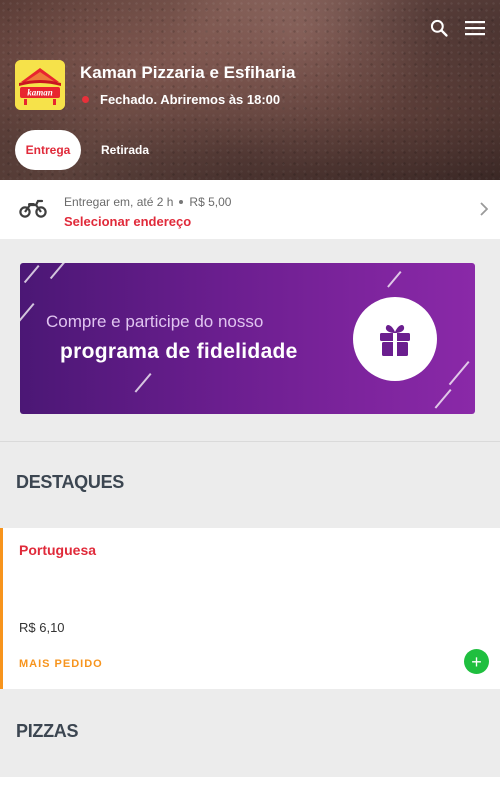 Image resolution: width=500 pixels, height=785 pixels. Describe the element at coordinates (179, 351) in the screenshot. I see `banner-title: programa de fidelidade` at that location.